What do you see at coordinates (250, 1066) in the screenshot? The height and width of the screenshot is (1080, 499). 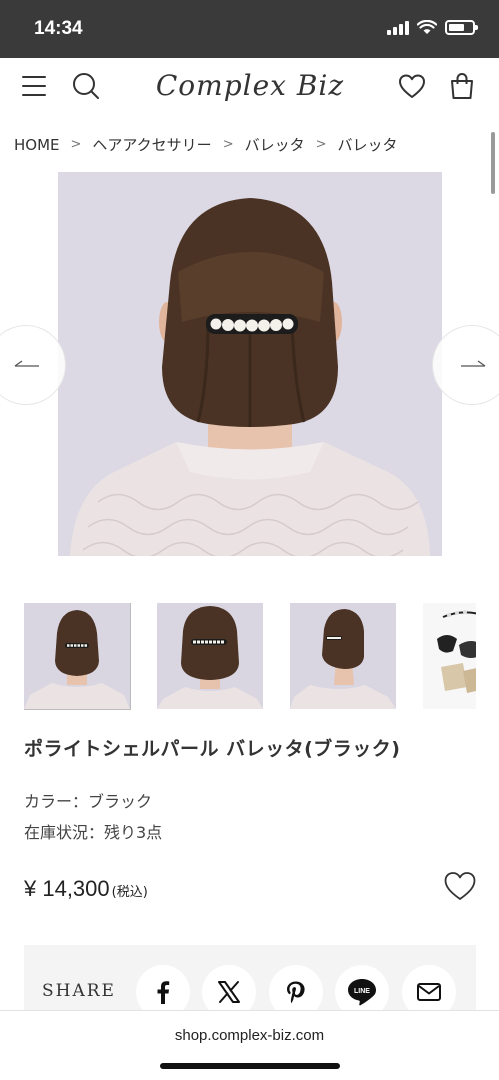 I see `home-indicator` at bounding box center [250, 1066].